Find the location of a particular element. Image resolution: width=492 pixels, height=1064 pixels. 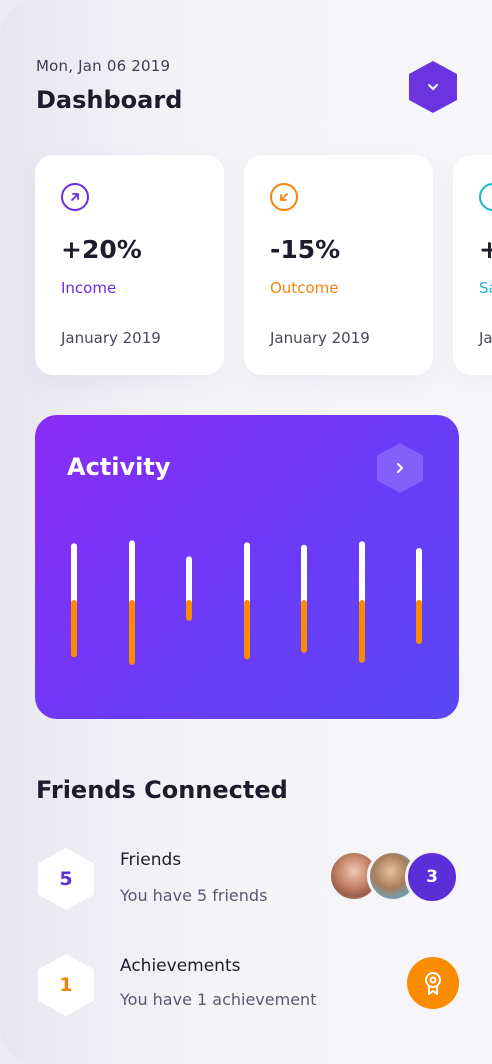

circle-icon is located at coordinates (485, 197).